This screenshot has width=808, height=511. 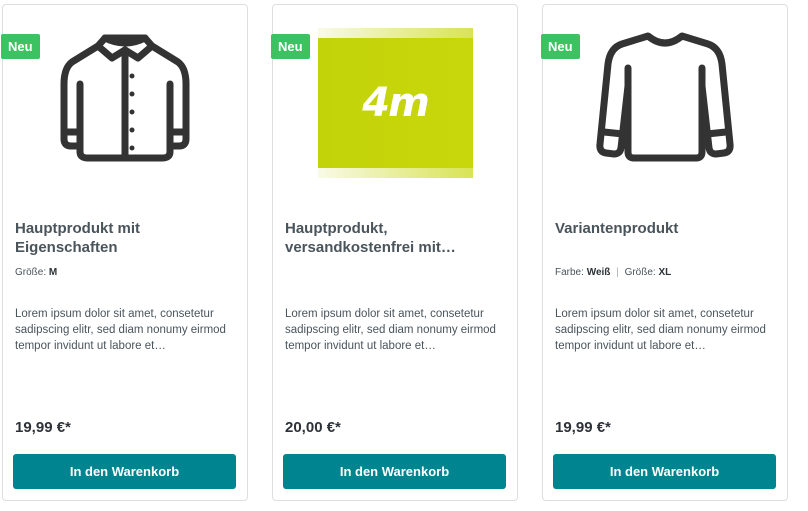 I want to click on product-properties: Farbe: Weiß | Größe: XL, so click(x=665, y=272).